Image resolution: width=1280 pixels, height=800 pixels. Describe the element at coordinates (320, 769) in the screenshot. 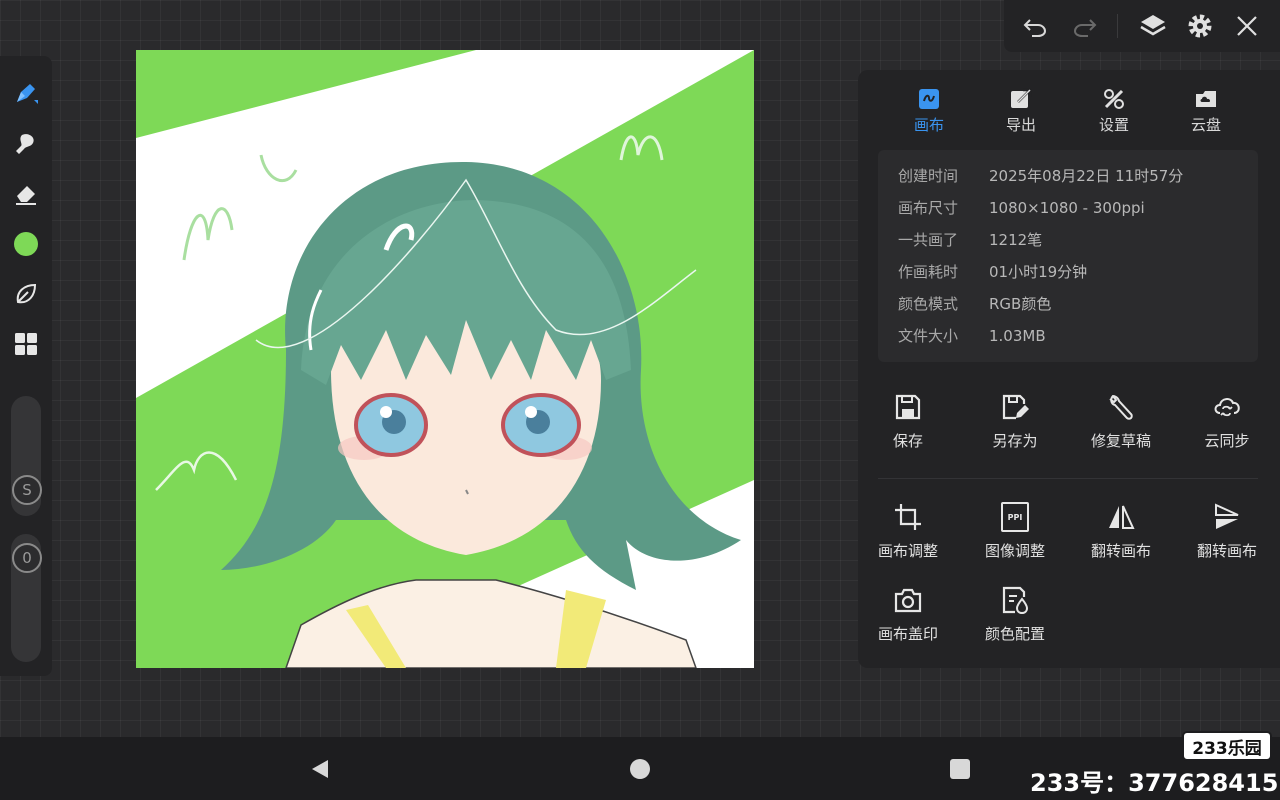

I see `back-triangle-icon` at that location.